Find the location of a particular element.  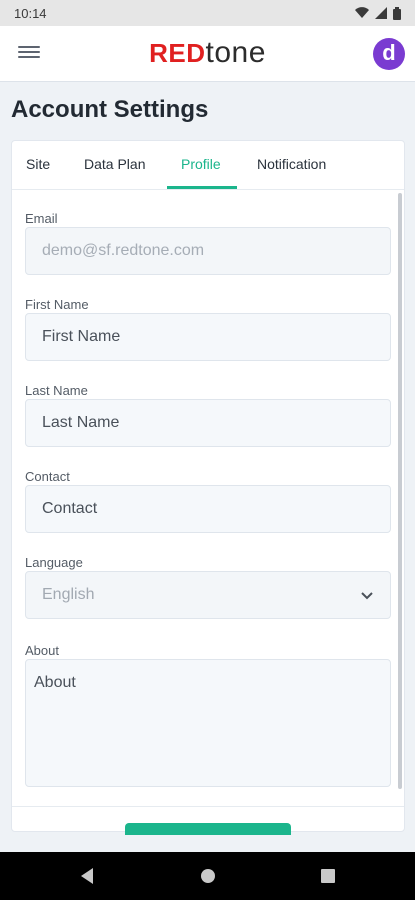

language-select: English is located at coordinates (208, 595).